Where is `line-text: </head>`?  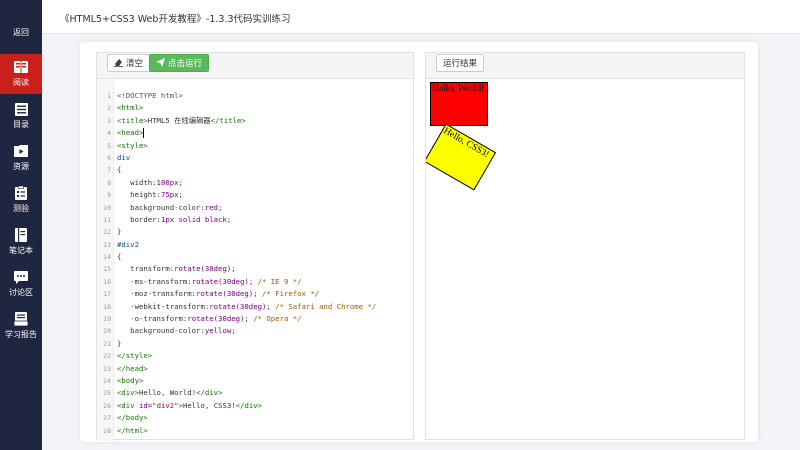
line-text: </head> is located at coordinates (132, 368).